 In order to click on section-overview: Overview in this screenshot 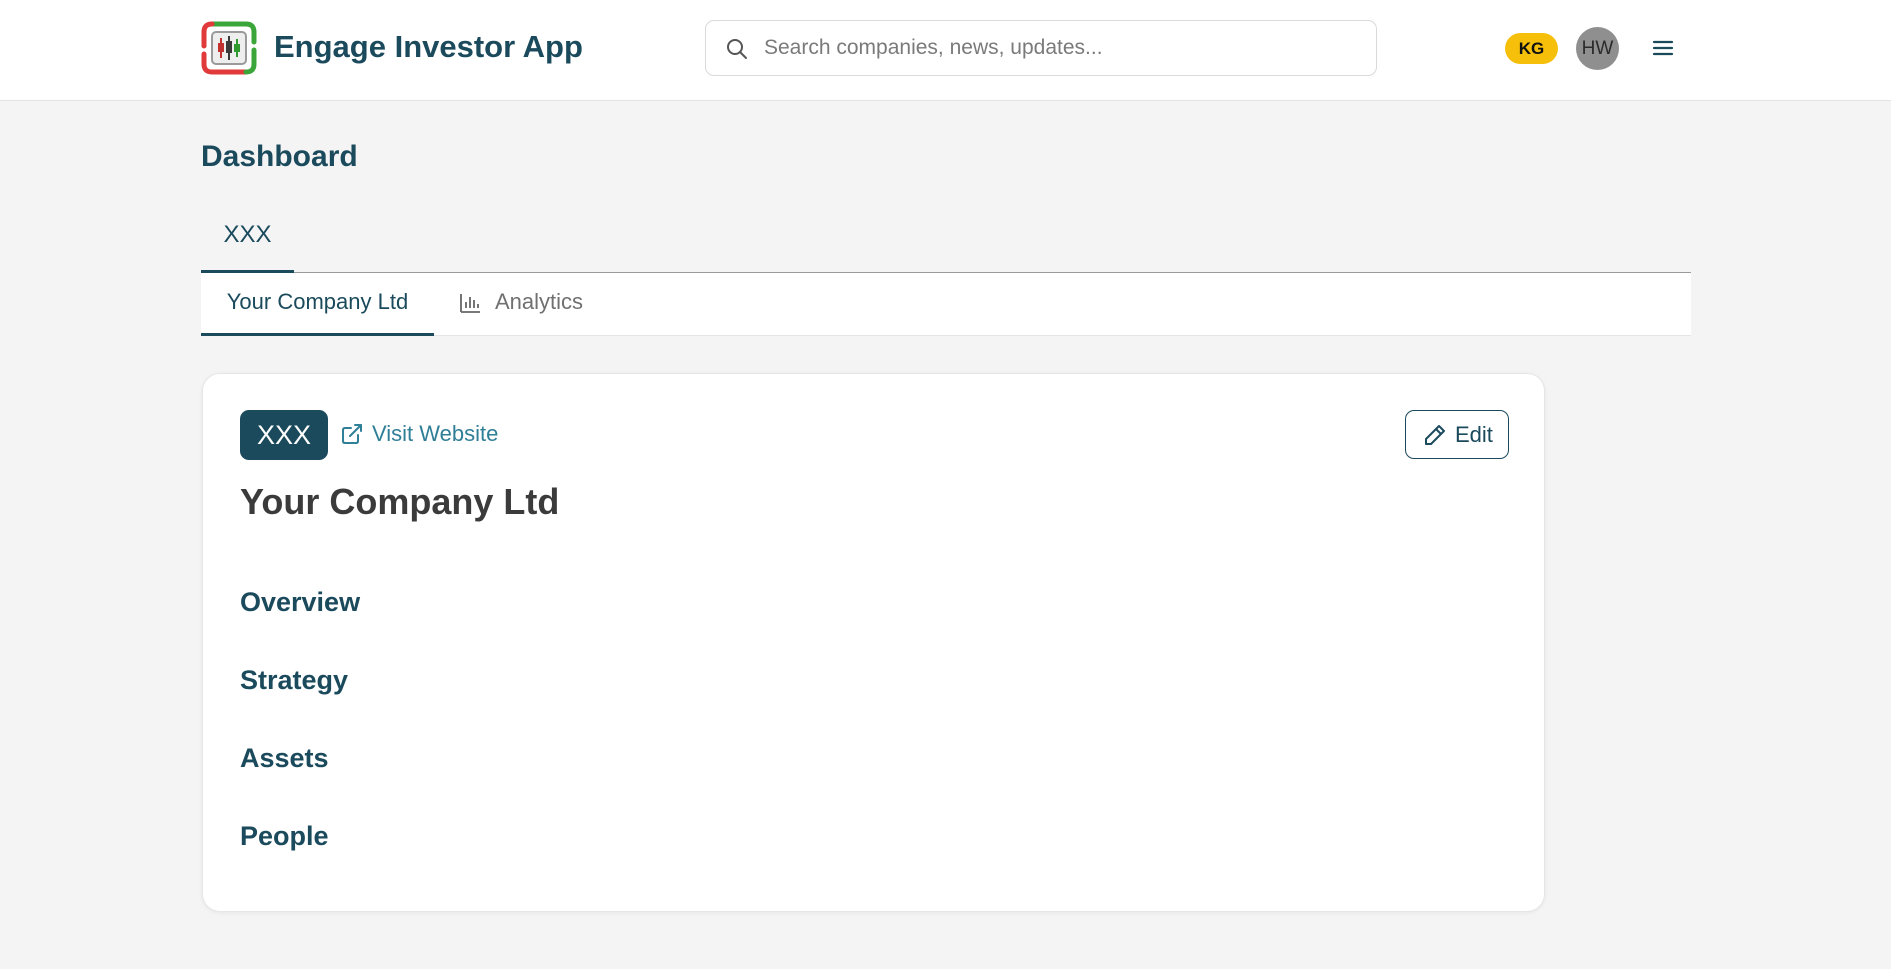, I will do `click(300, 602)`.